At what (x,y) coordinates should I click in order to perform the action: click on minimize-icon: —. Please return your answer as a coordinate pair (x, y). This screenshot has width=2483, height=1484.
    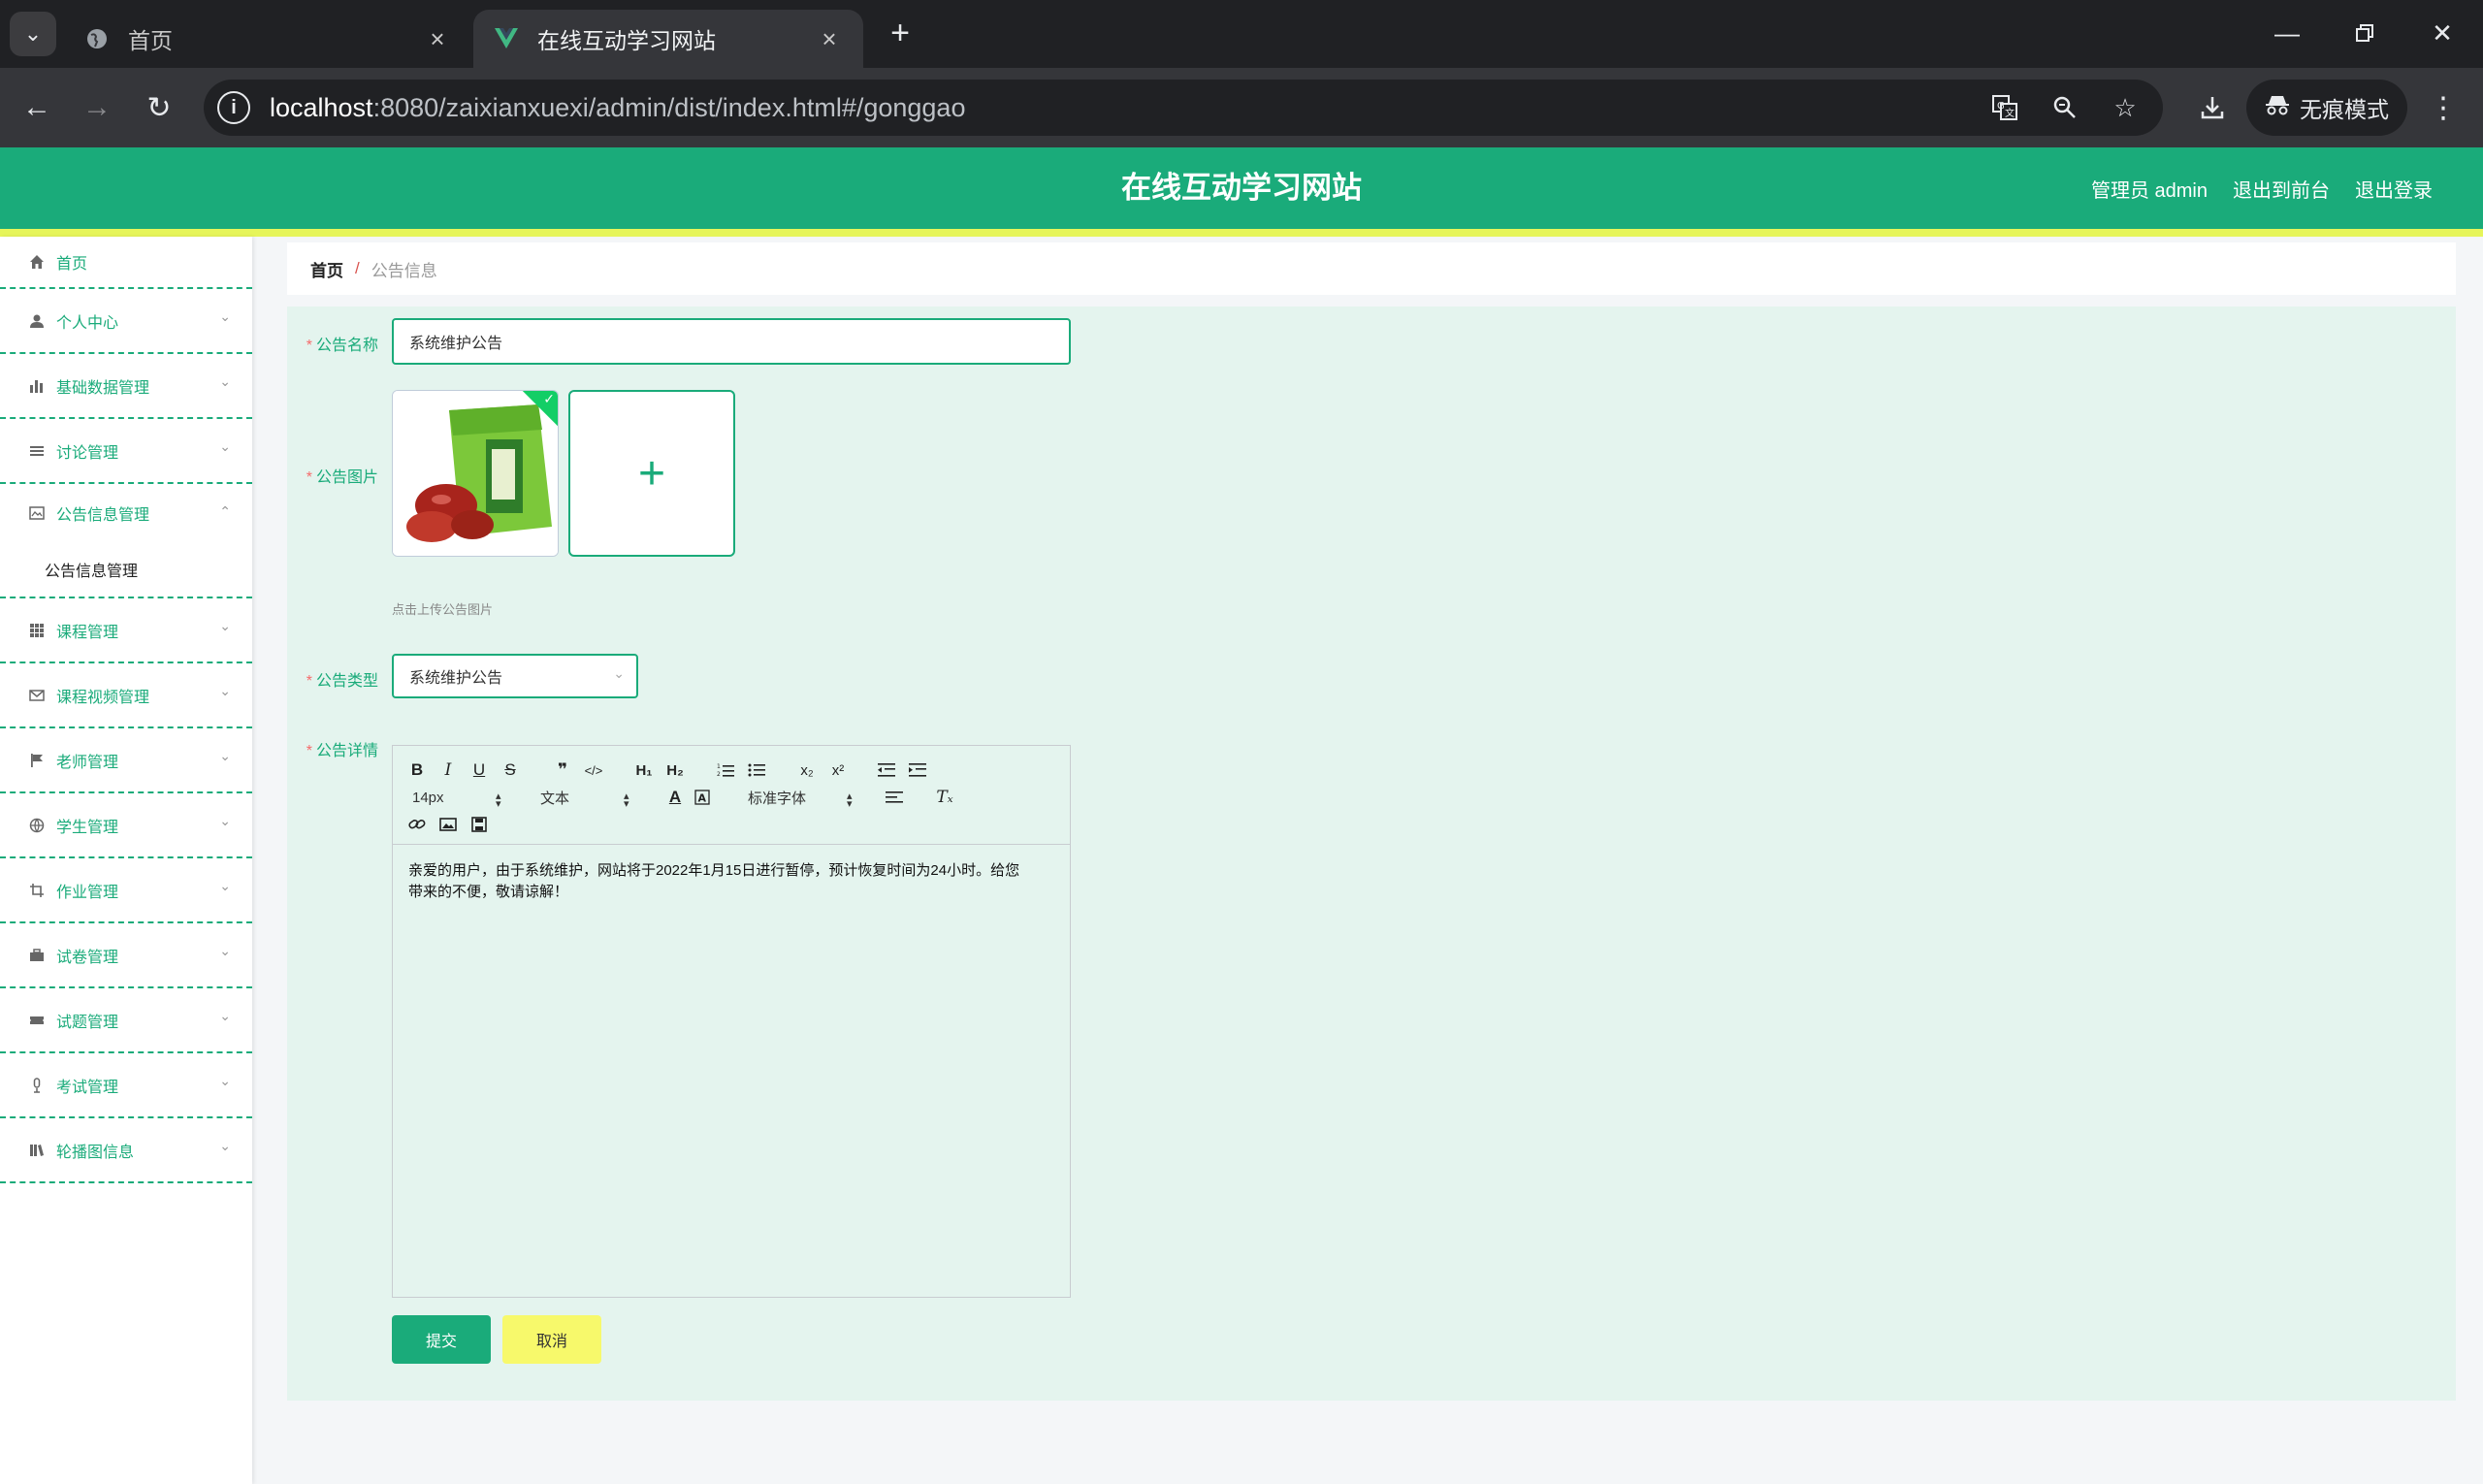
    Looking at the image, I should click on (2287, 33).